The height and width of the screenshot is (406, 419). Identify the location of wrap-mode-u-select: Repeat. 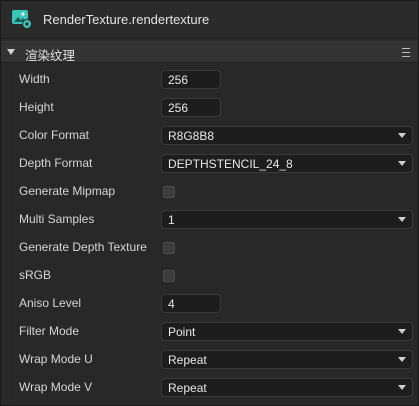
(287, 359).